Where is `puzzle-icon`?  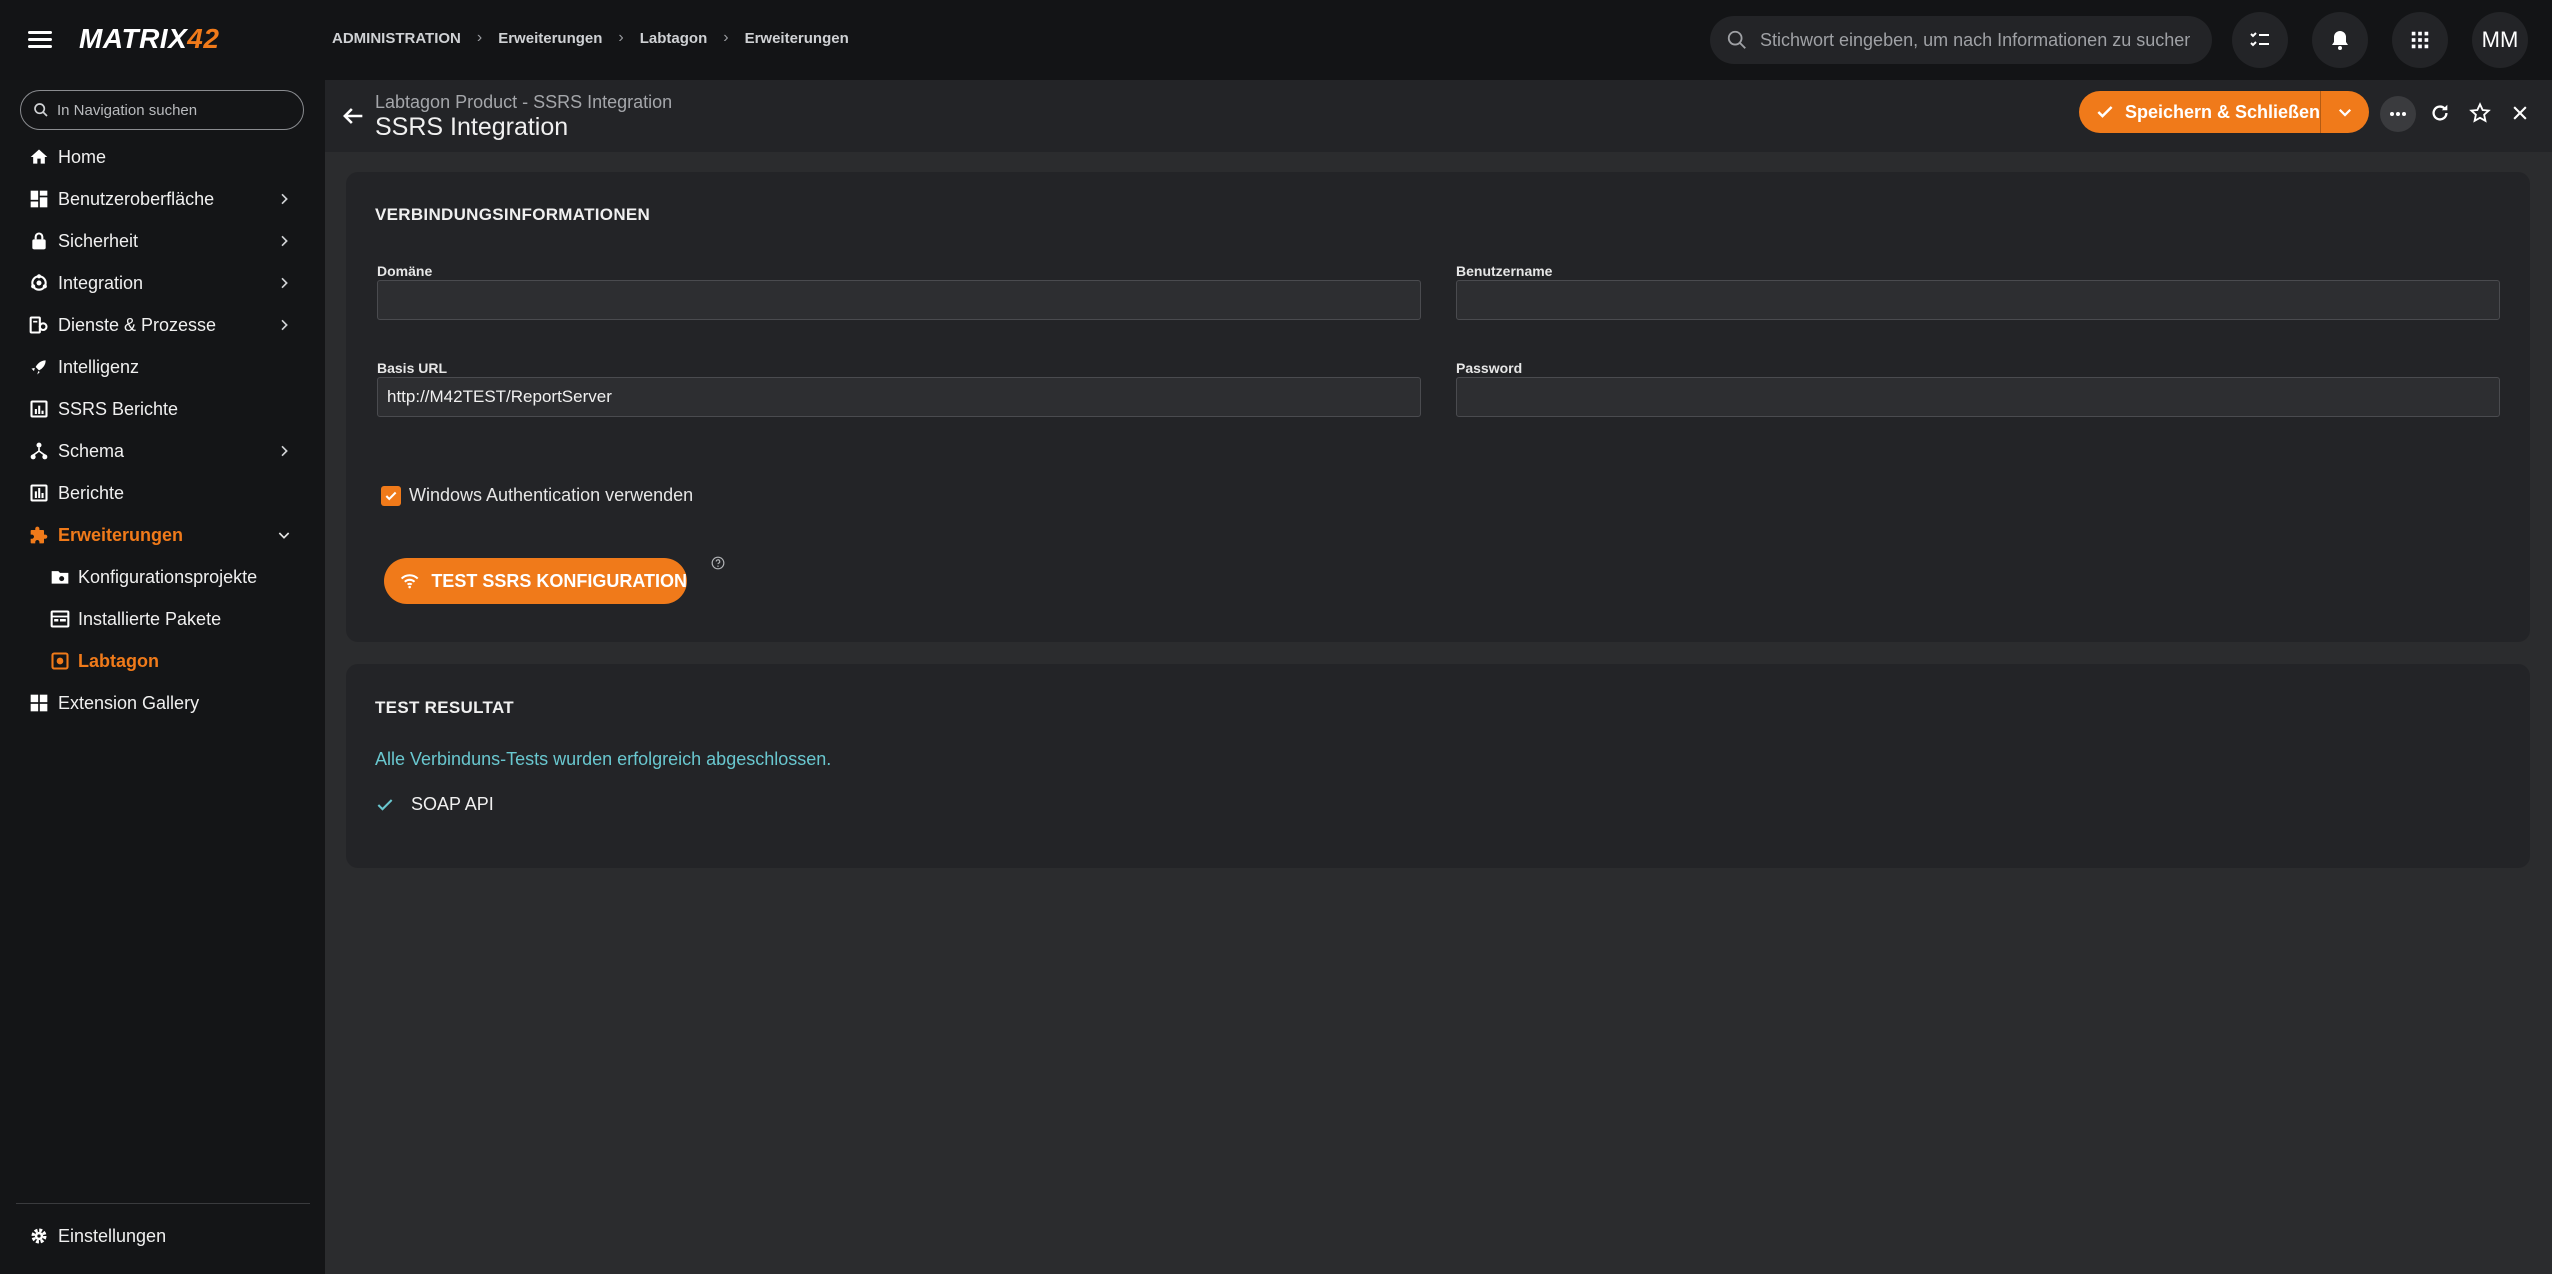
puzzle-icon is located at coordinates (39, 535).